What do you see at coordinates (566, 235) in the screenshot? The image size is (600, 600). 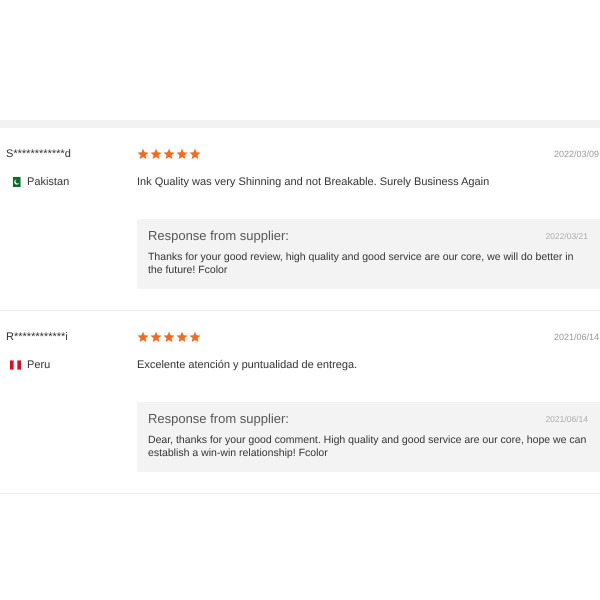 I see `response-date: 2022/03/21` at bounding box center [566, 235].